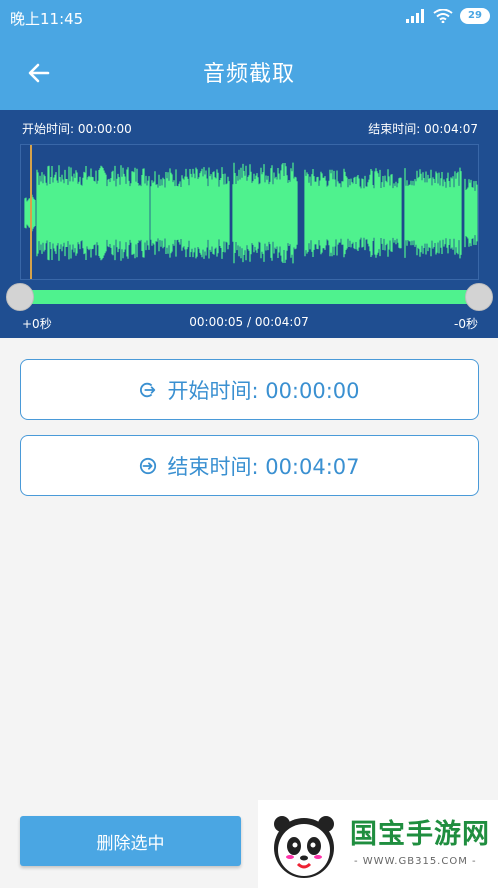 This screenshot has height=888, width=498. Describe the element at coordinates (475, 16) in the screenshot. I see `battery-icon: 29` at that location.